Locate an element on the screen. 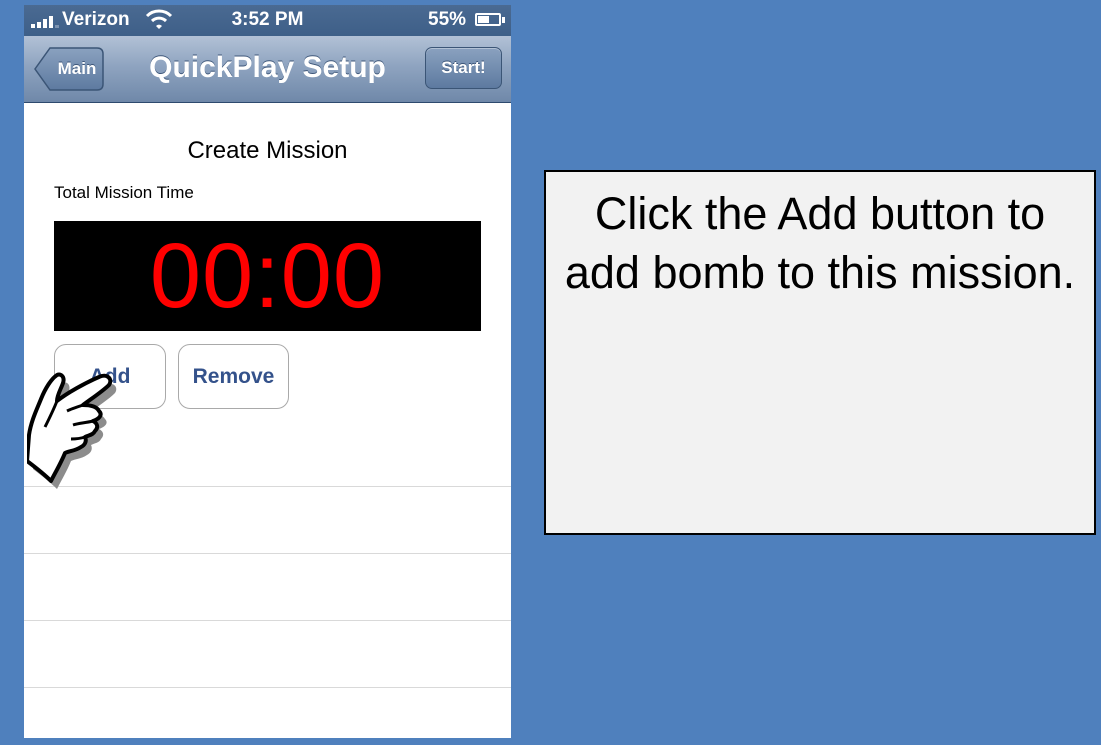 The image size is (1101, 745). battery-icon is located at coordinates (488, 19).